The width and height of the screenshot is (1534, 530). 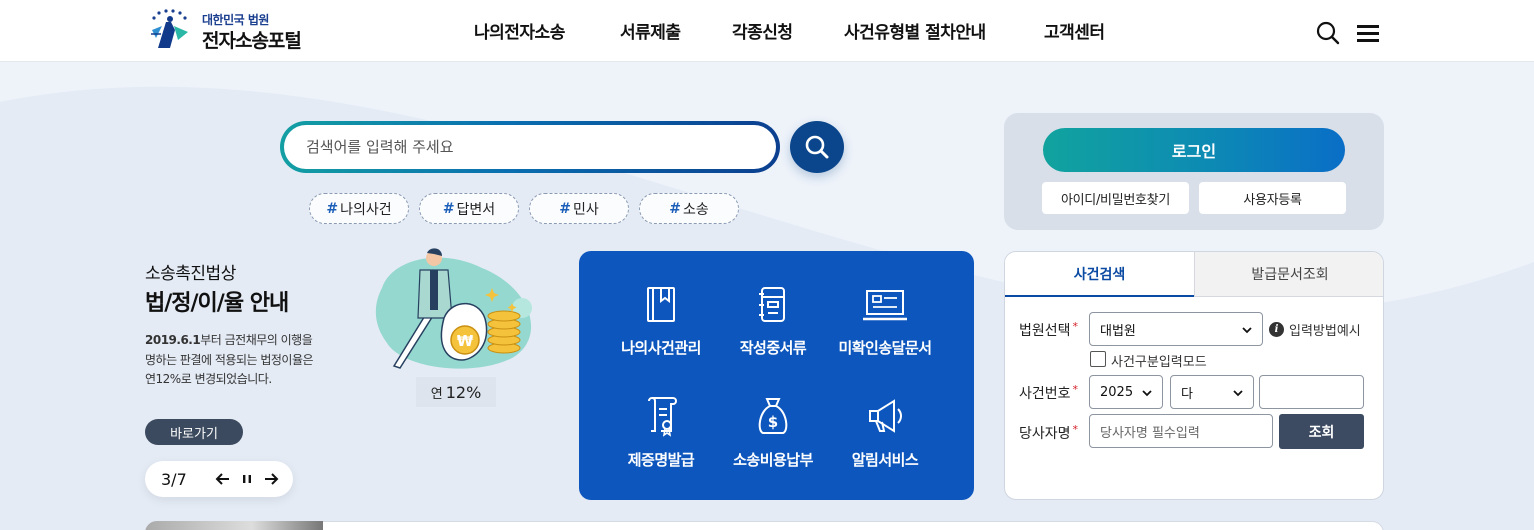 I want to click on case-year-select: 2025, so click(x=1126, y=392).